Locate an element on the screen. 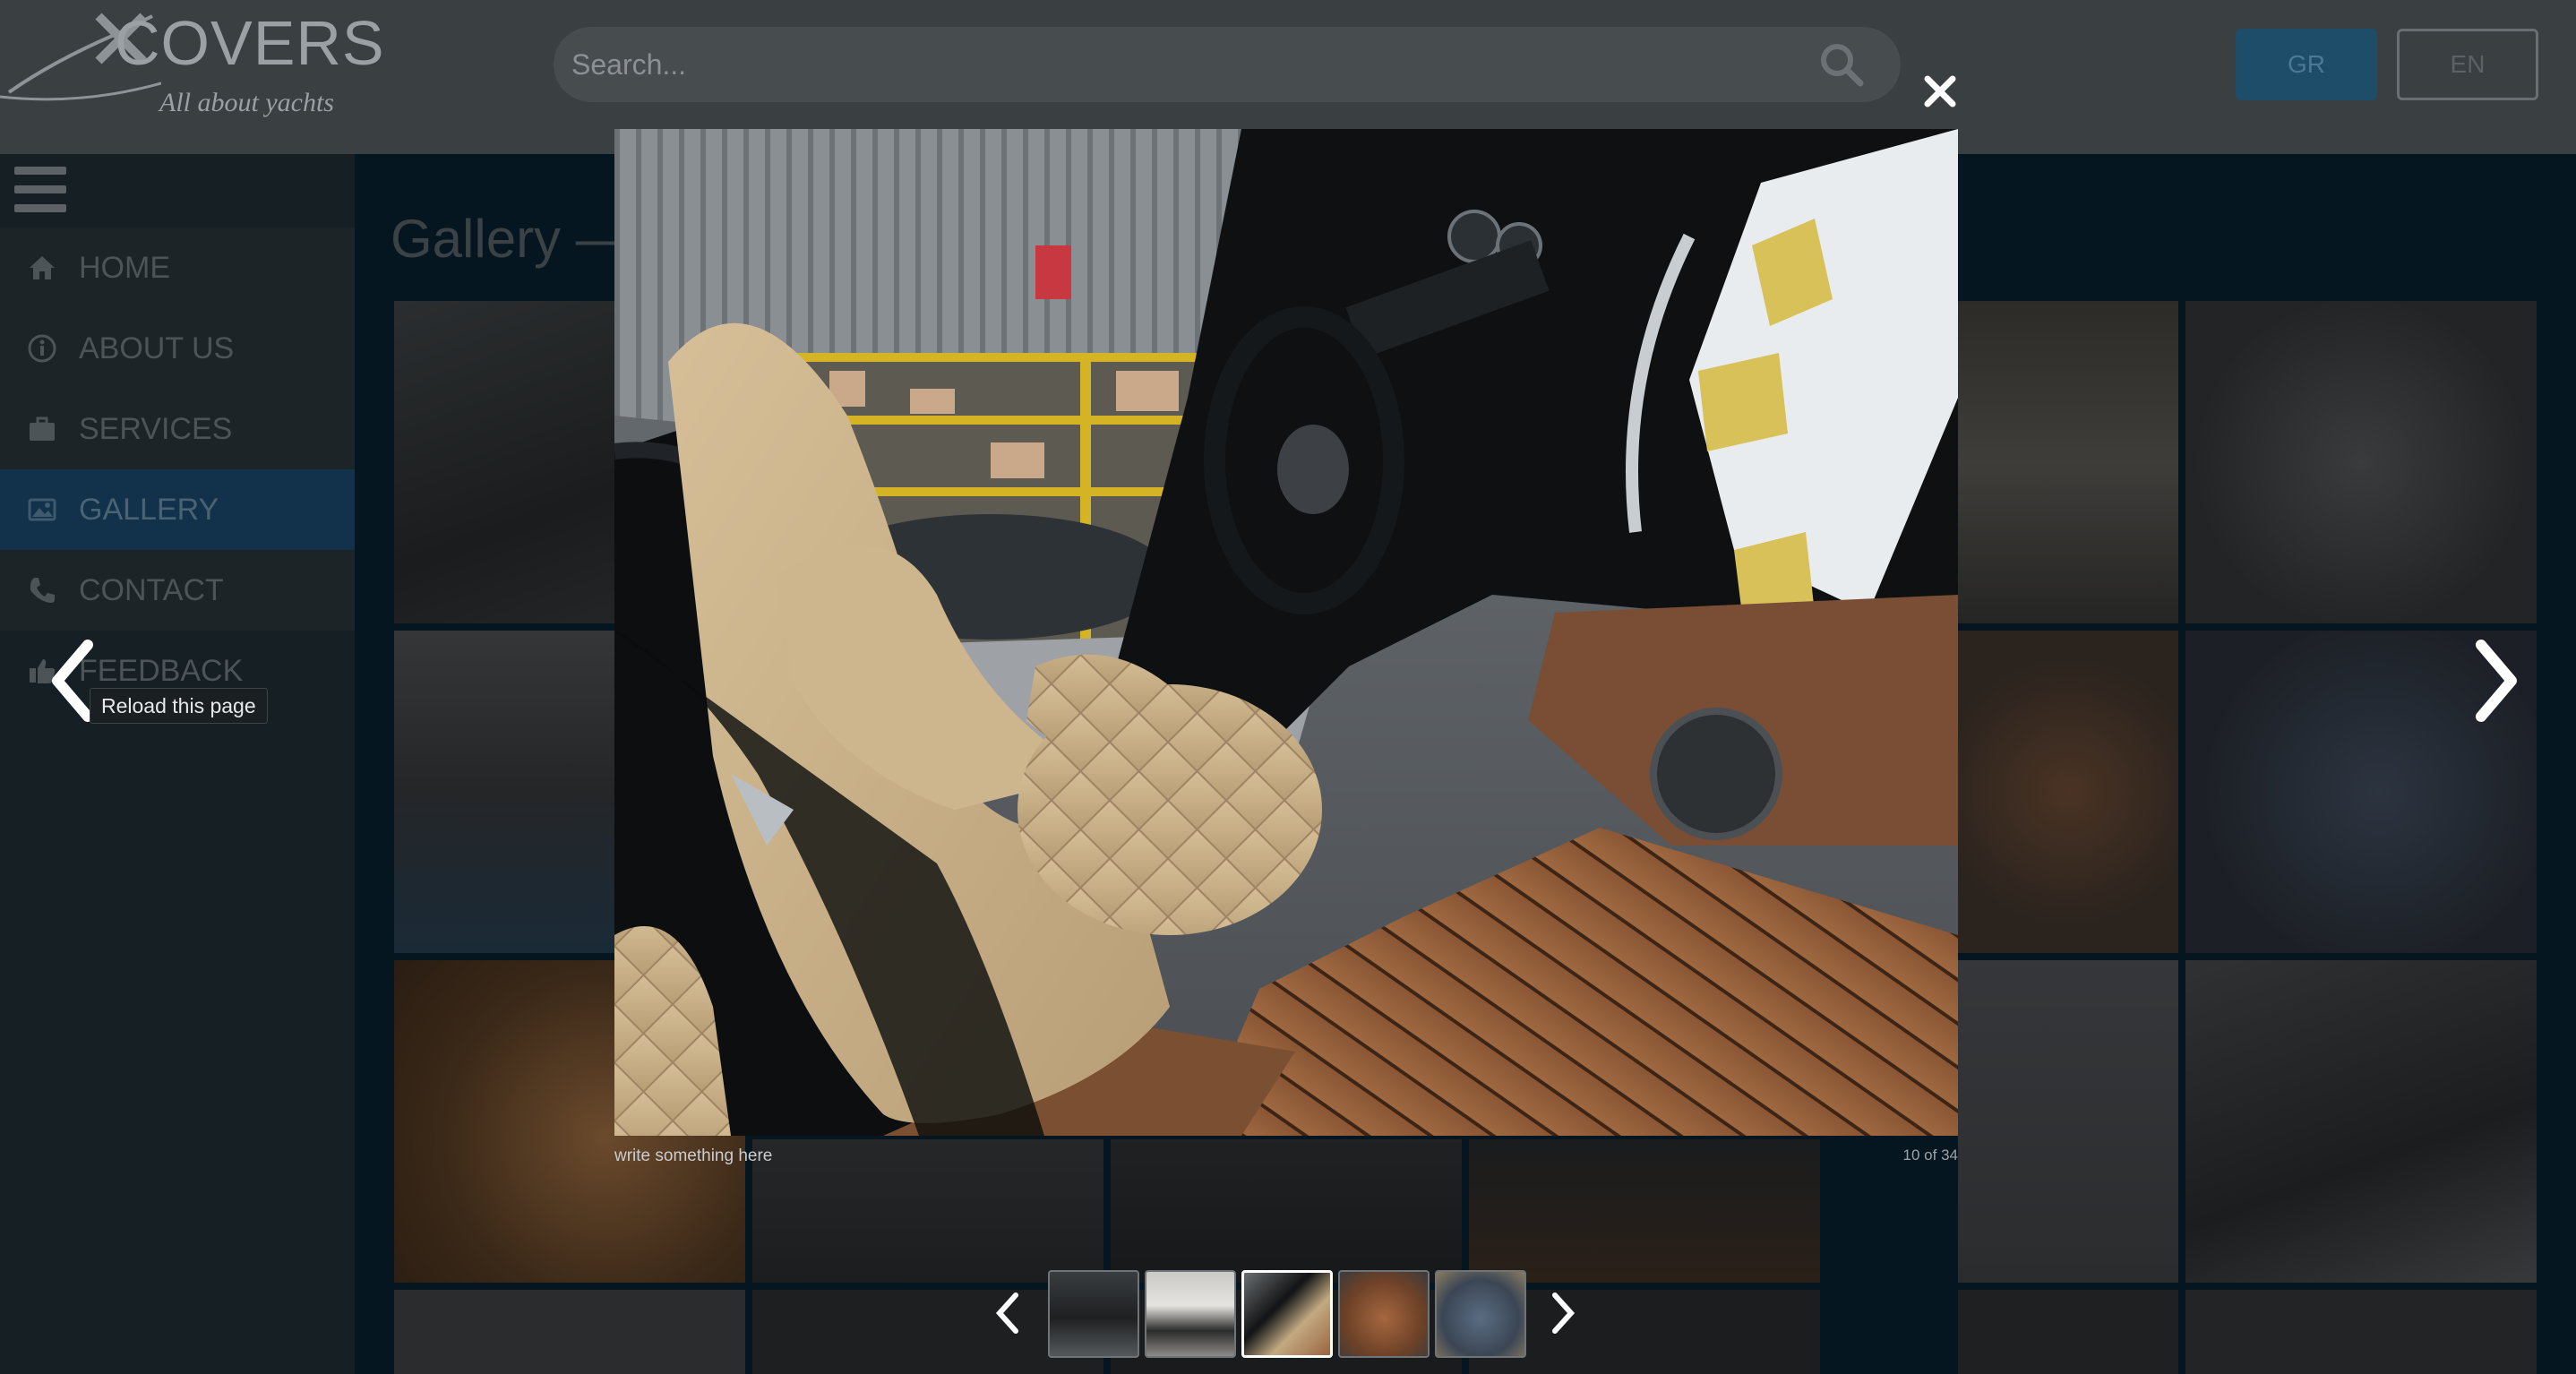 The height and width of the screenshot is (1374, 2576). image-icon is located at coordinates (42, 509).